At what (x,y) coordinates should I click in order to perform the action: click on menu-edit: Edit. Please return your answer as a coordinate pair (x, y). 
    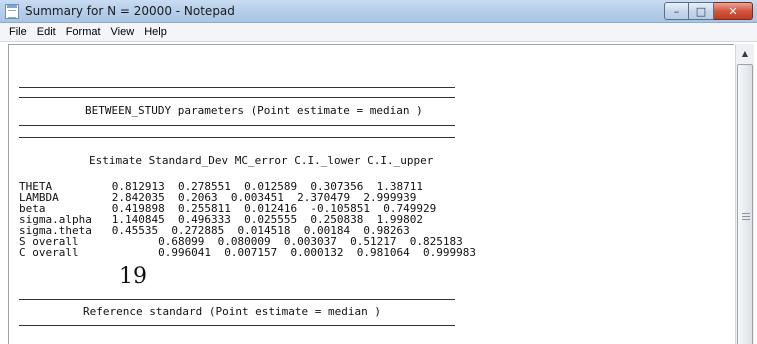
    Looking at the image, I should click on (46, 32).